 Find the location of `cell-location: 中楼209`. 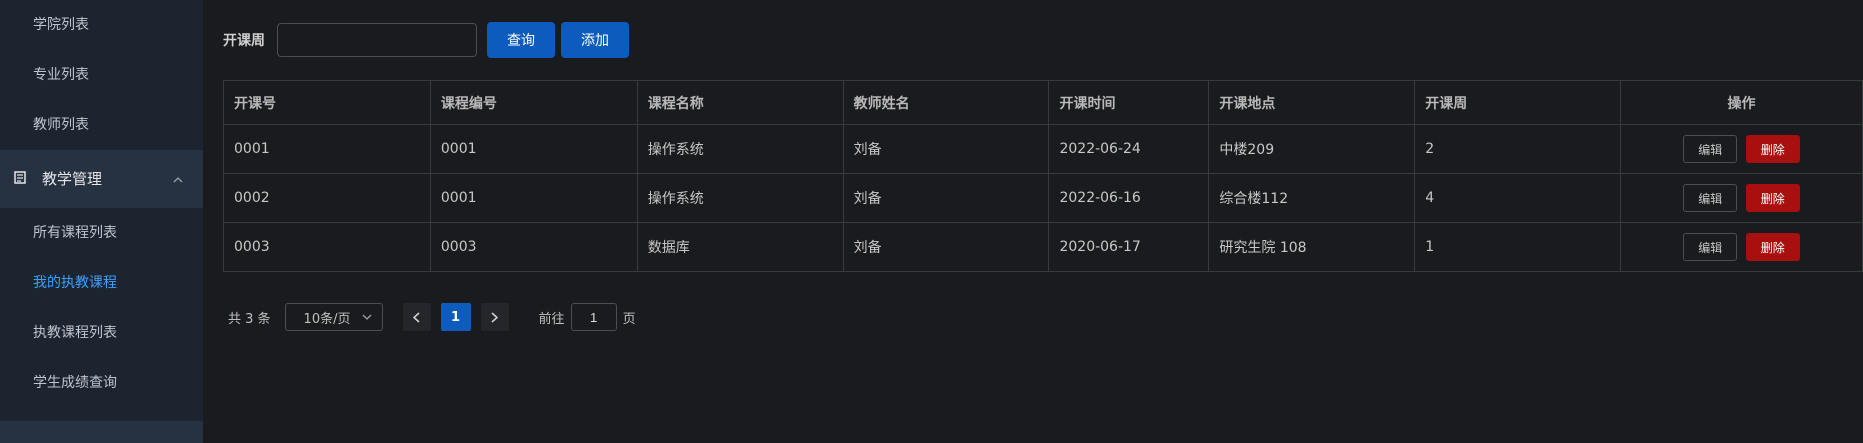

cell-location: 中楼209 is located at coordinates (1312, 149).